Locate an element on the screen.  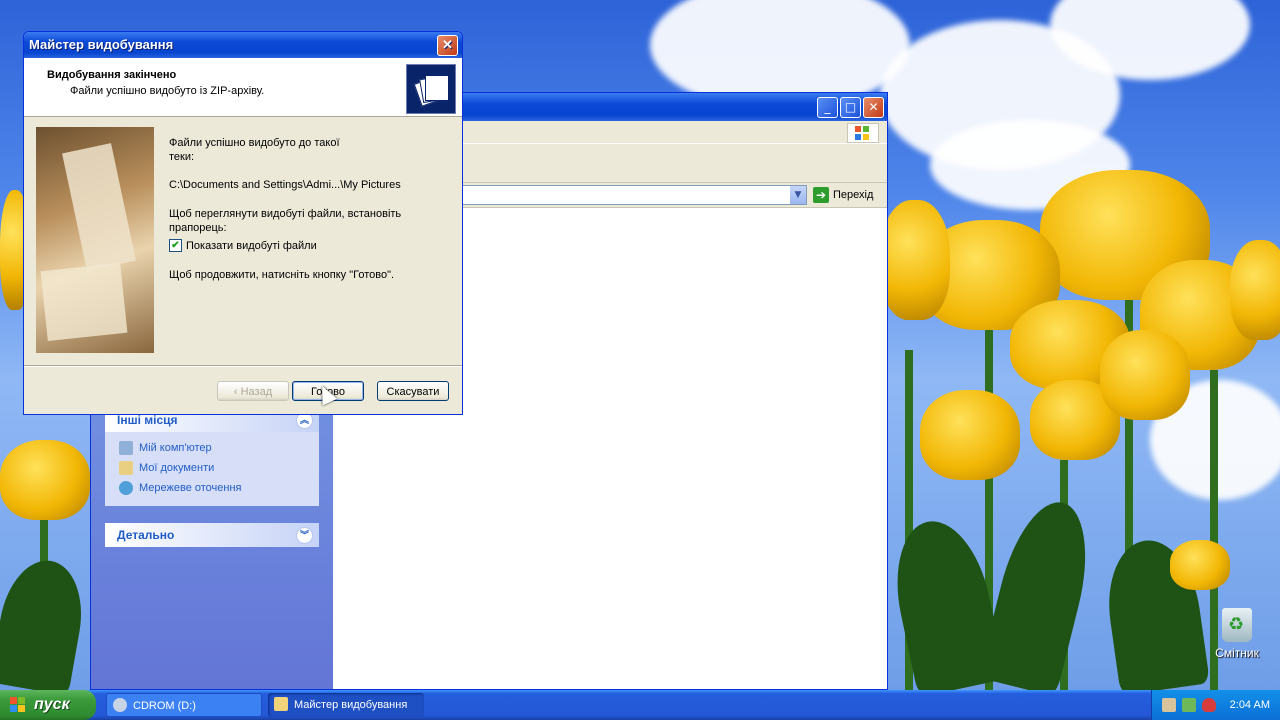
result-text-2: теки: is located at coordinates (182, 157).